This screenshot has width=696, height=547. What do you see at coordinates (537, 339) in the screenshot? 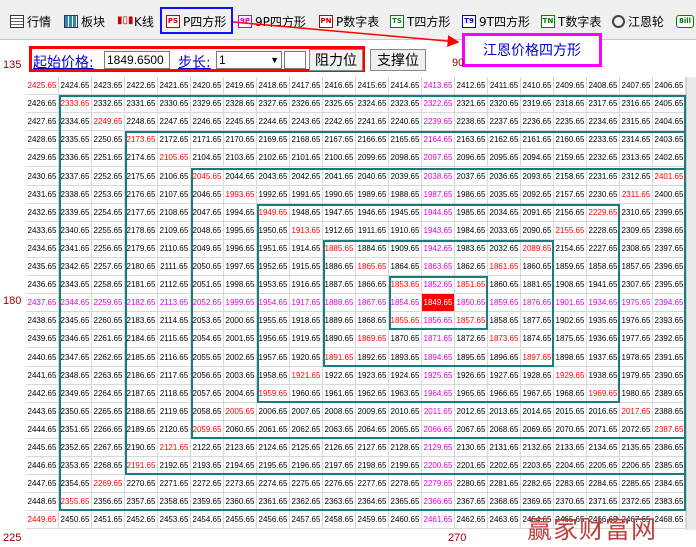
I see `price-cell: 1874.65` at bounding box center [537, 339].